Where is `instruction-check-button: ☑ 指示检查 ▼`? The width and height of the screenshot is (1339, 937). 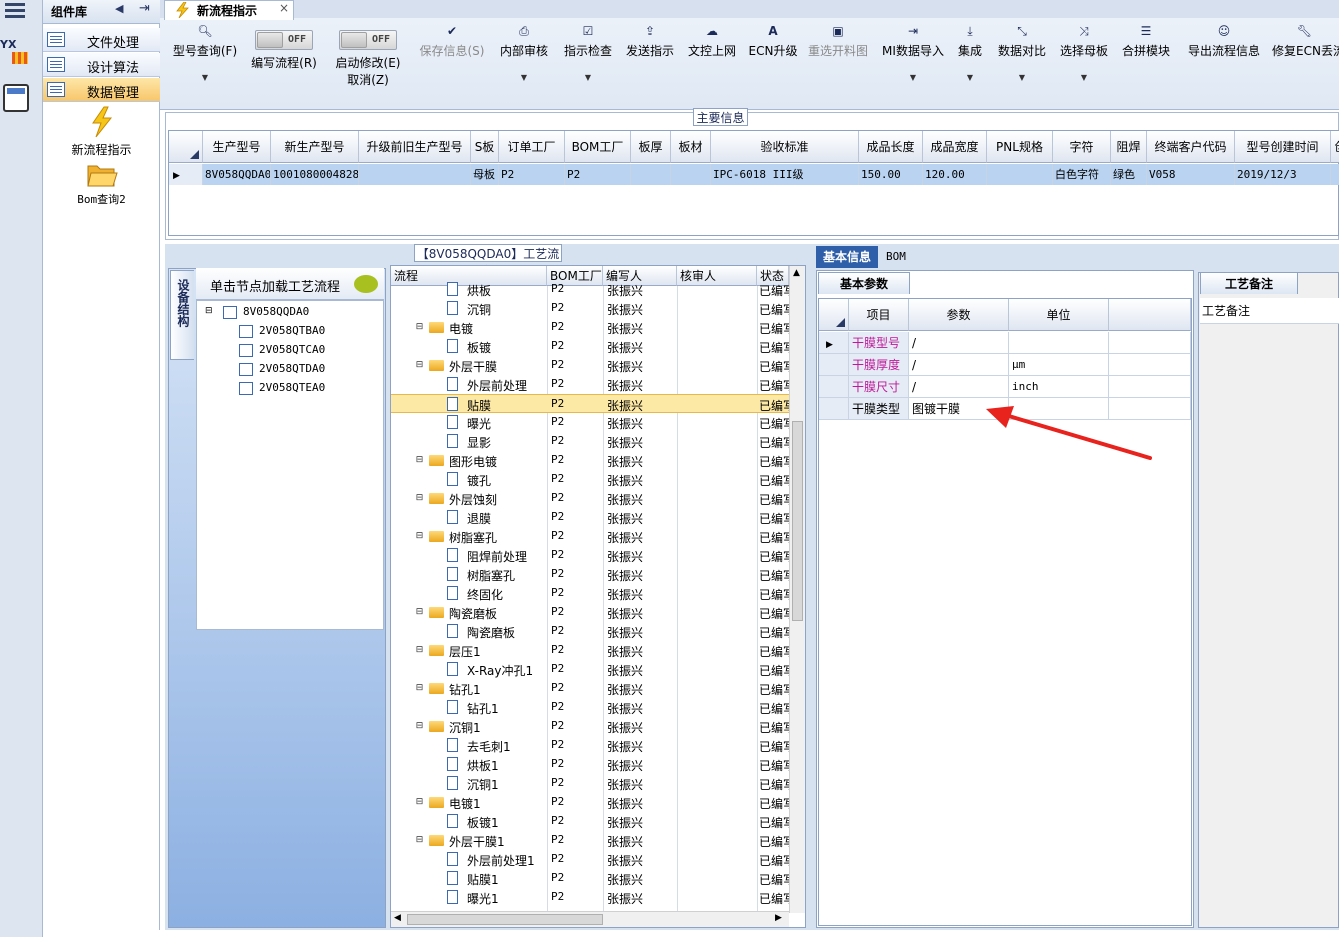
instruction-check-button: ☑ 指示检查 ▼ is located at coordinates (588, 64).